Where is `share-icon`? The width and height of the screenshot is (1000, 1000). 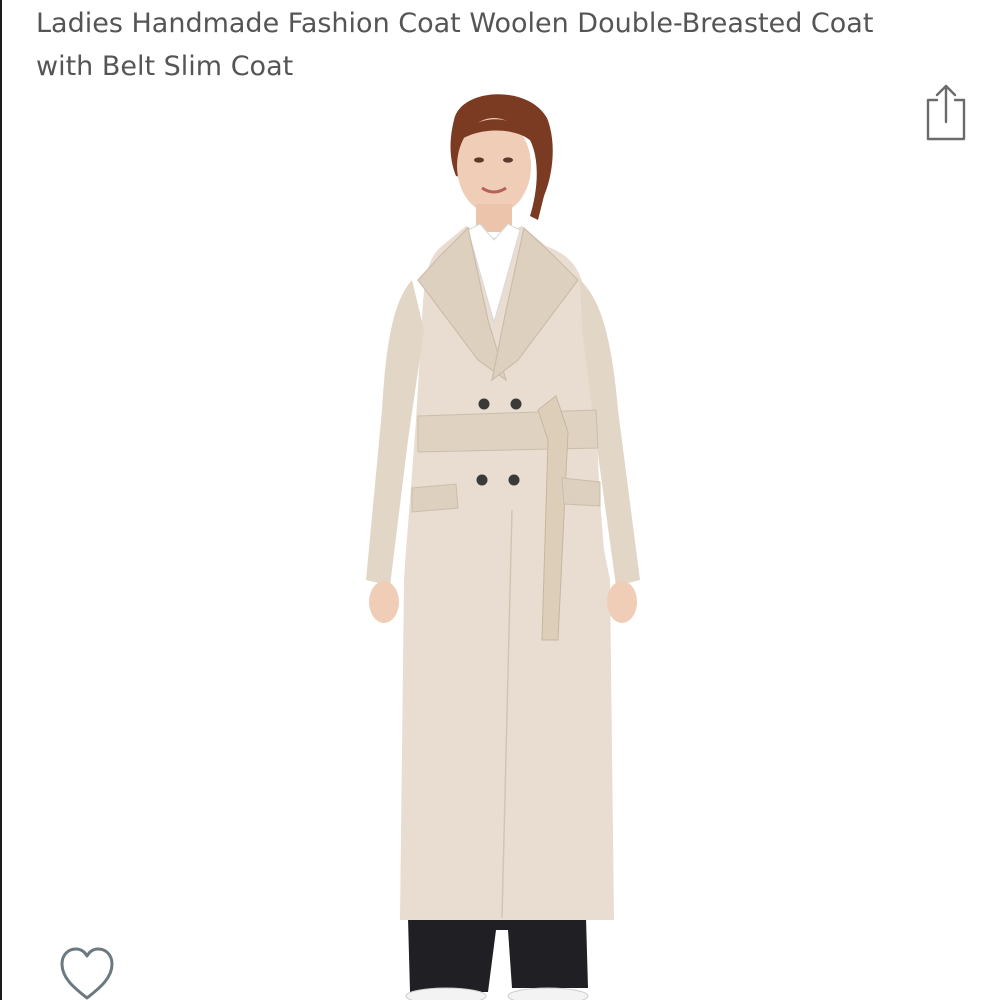
share-icon is located at coordinates (946, 112).